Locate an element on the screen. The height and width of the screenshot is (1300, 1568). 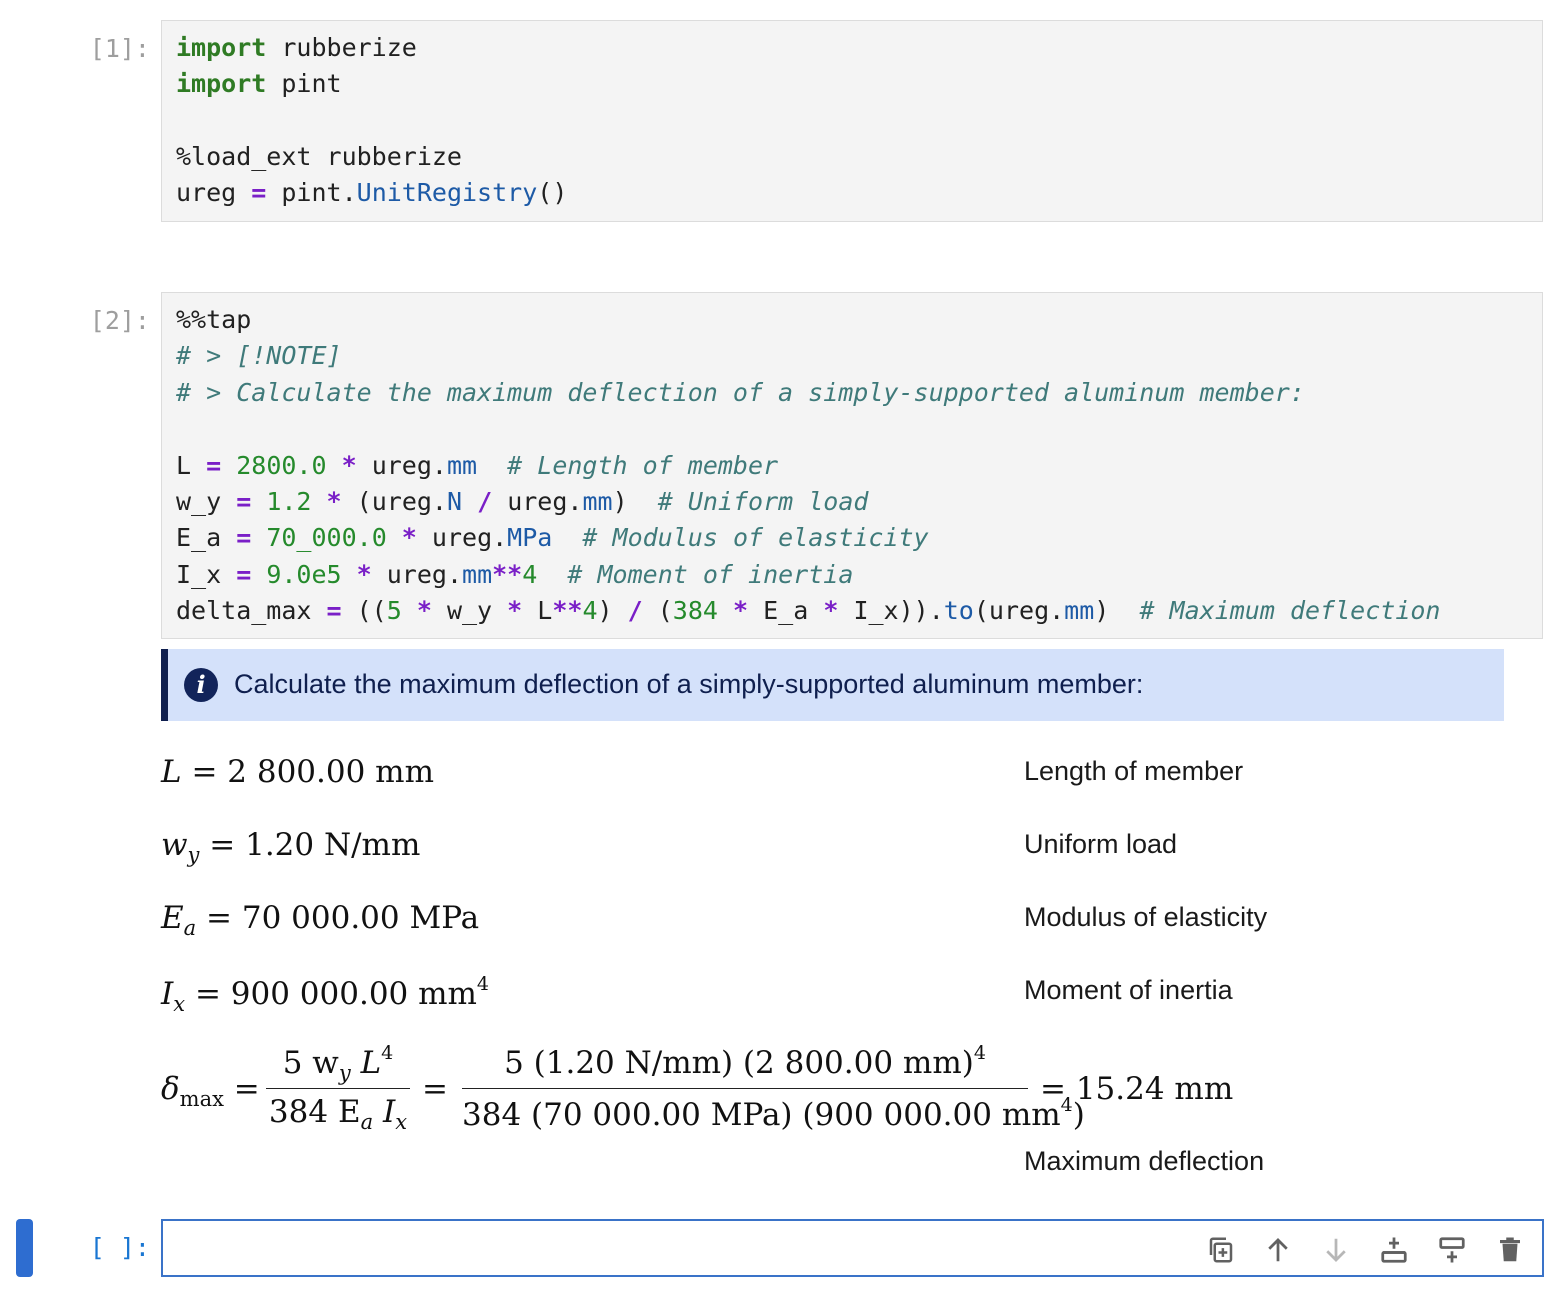
delta-symbolic-fraction: 5 wy L4 384 Ea Ix is located at coordinates (338, 1088).